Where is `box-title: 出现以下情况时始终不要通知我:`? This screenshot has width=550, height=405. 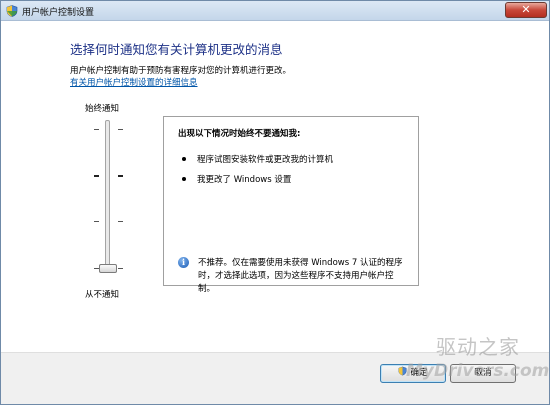
box-title: 出现以下情况时始终不要通知我: is located at coordinates (239, 134).